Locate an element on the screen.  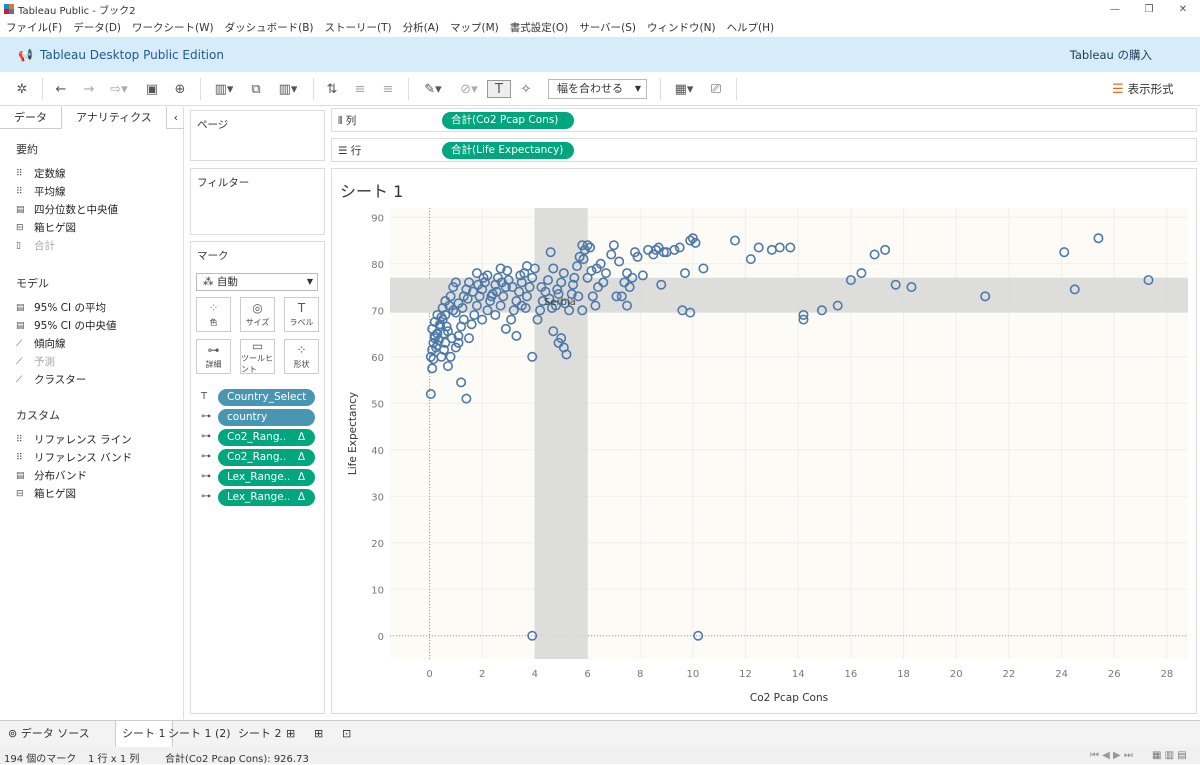
minimize-icon: — is located at coordinates (1115, 9).